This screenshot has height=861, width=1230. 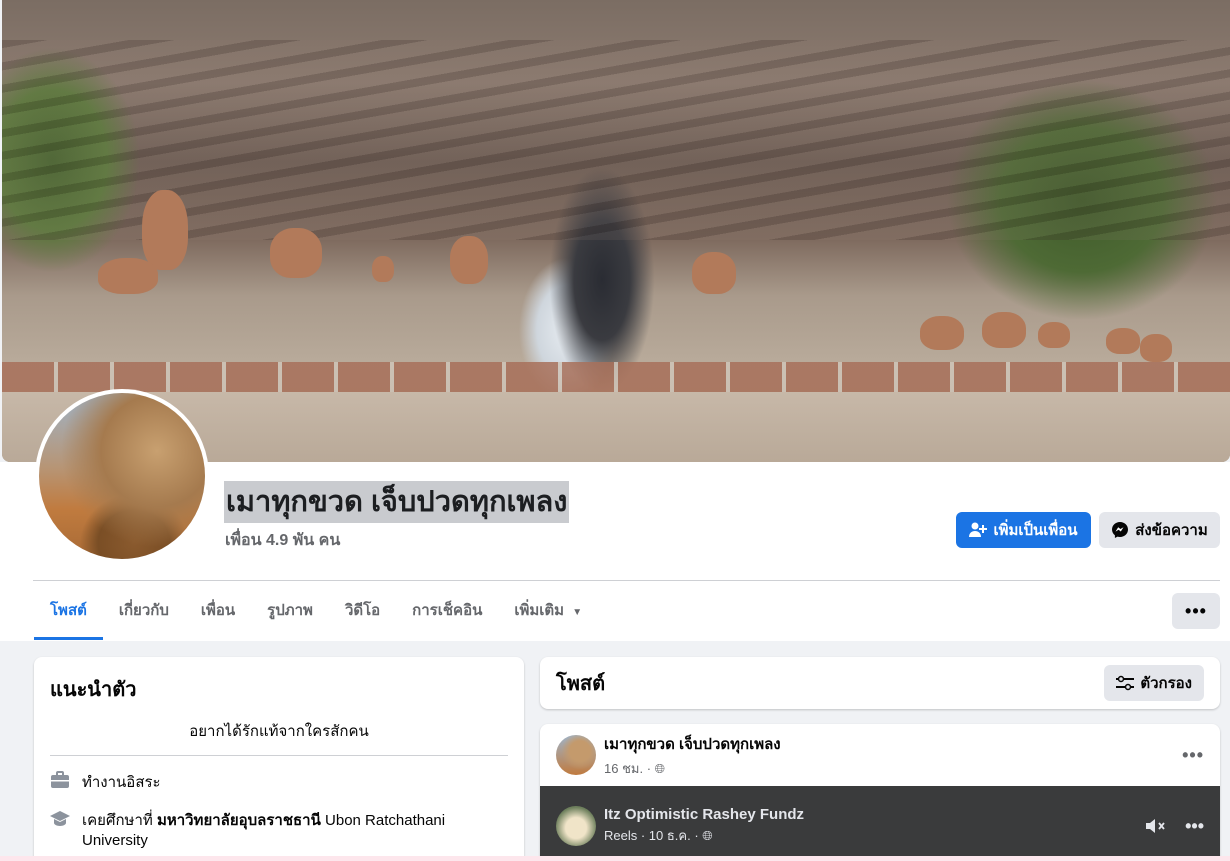 What do you see at coordinates (880, 683) in the screenshot?
I see `posts-header: โพสต์ ตัวกรอง` at bounding box center [880, 683].